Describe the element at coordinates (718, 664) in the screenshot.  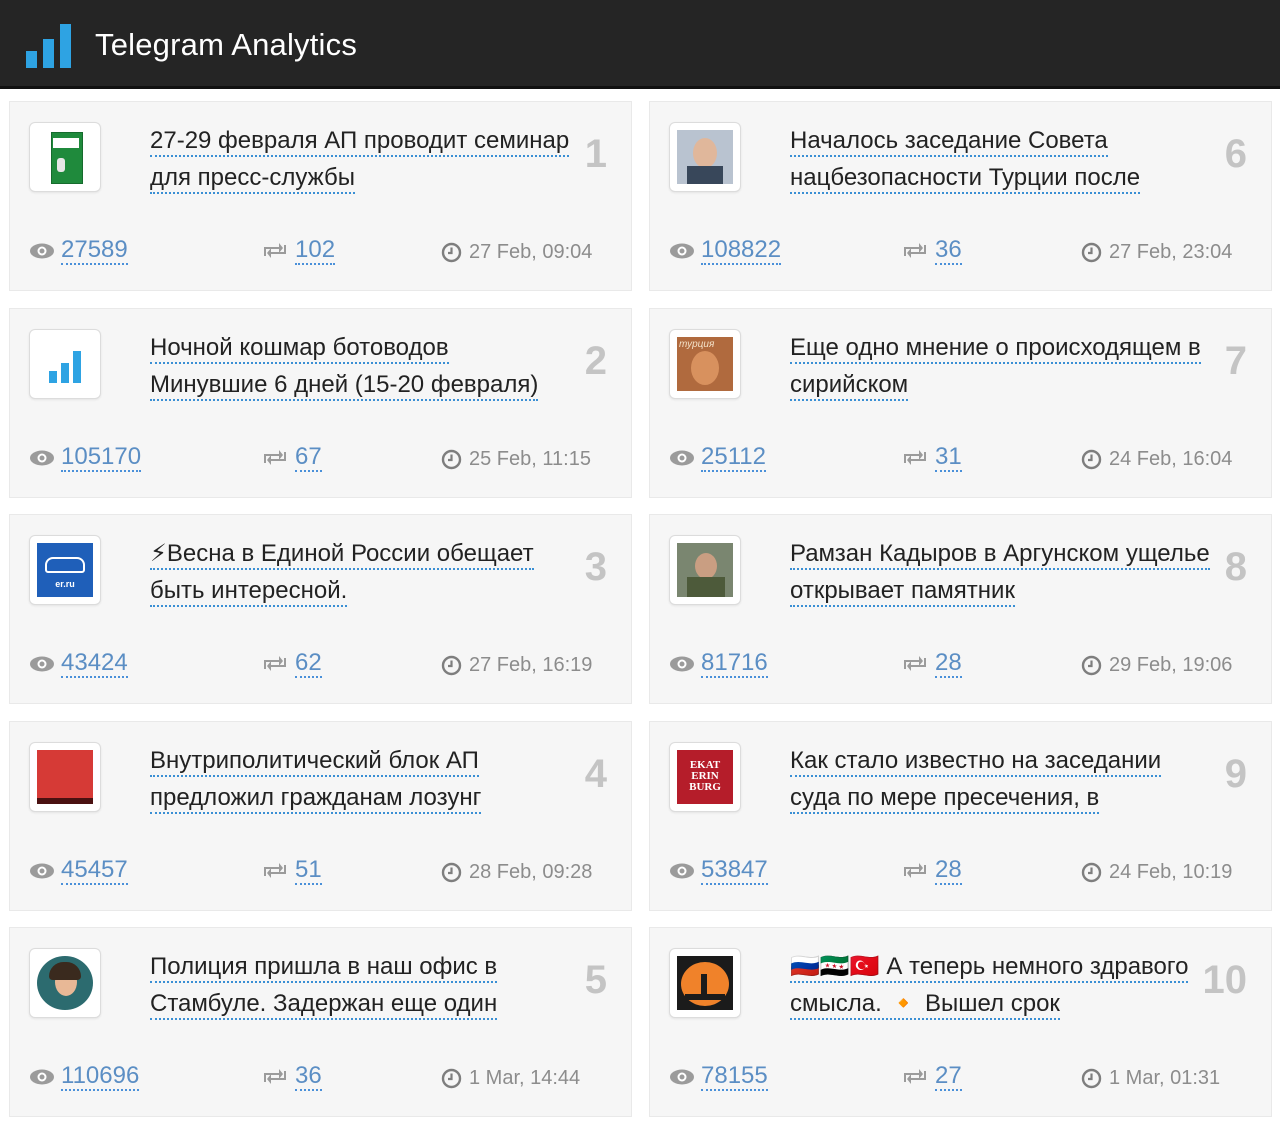
I see `views-stat: 81716` at that location.